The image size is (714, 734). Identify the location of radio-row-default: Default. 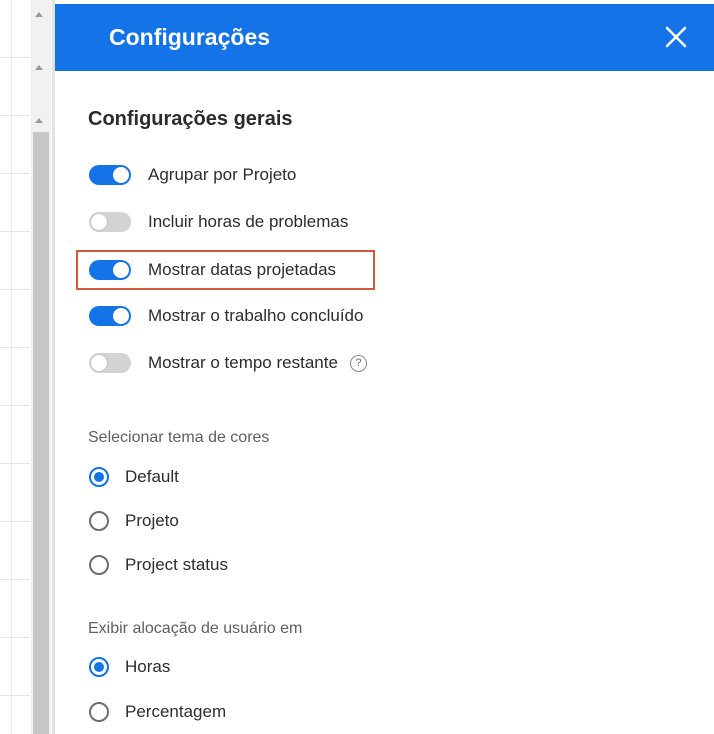
(134, 477).